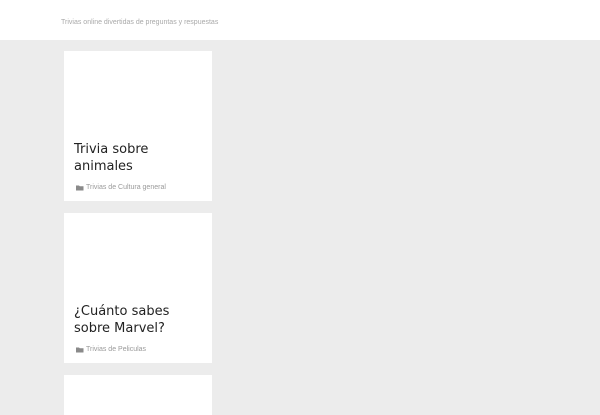 The width and height of the screenshot is (600, 415). Describe the element at coordinates (140, 158) in the screenshot. I see `post-title: Trivia sobre animales` at that location.